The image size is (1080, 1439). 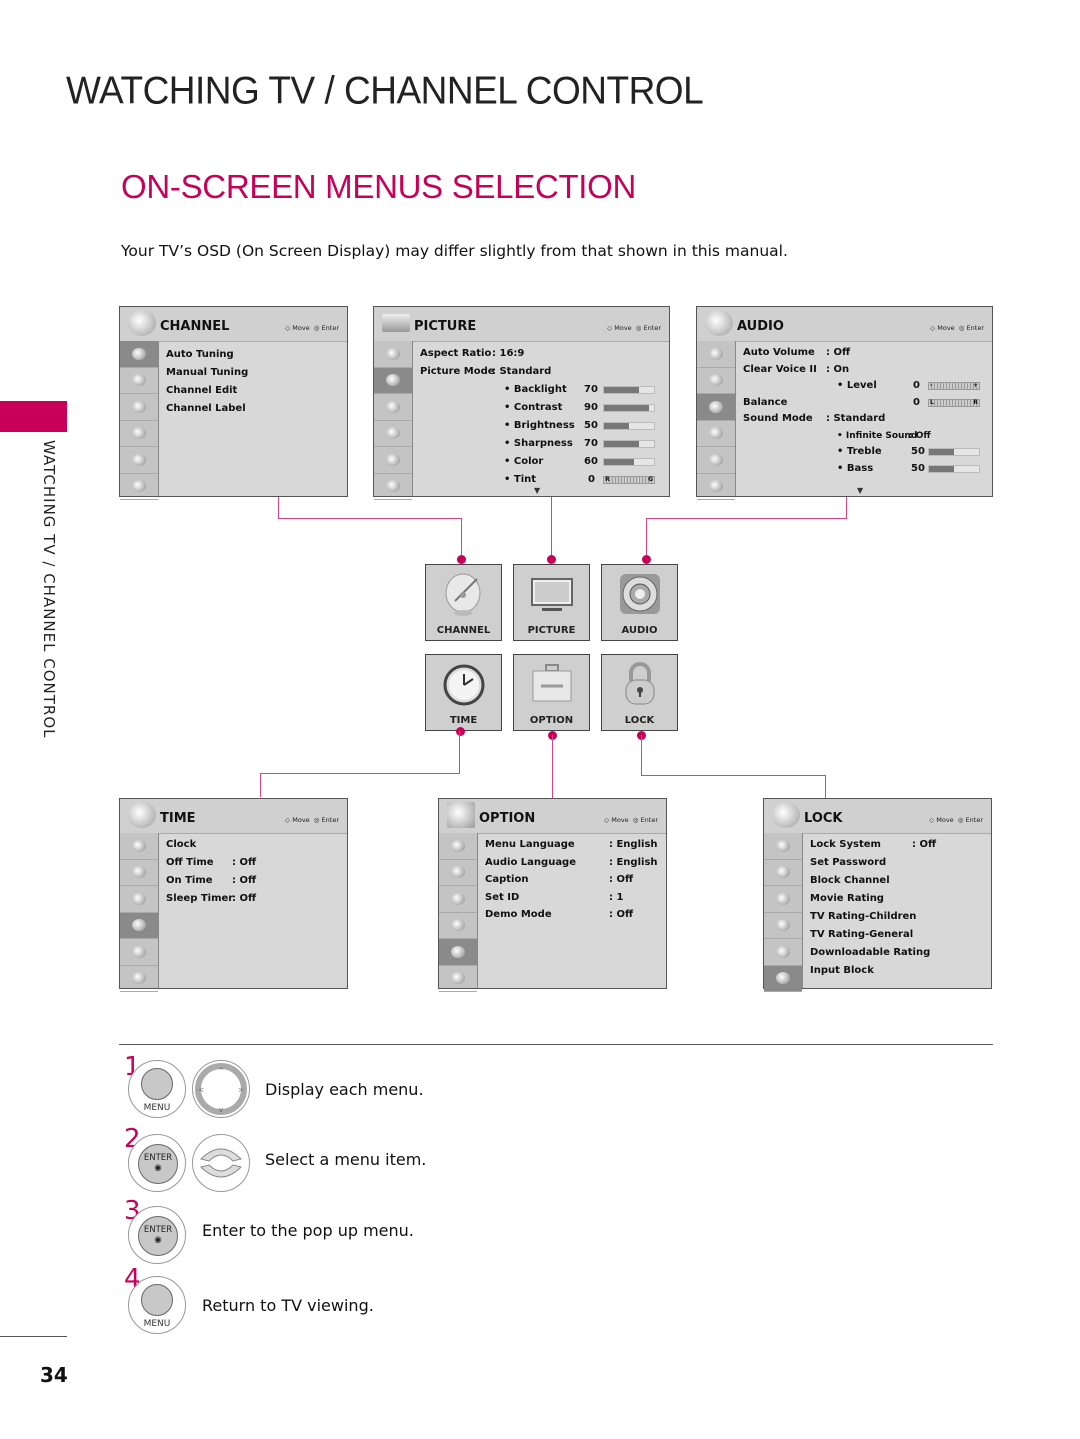 I want to click on up-down-pad-icon, so click(x=221, y=1163).